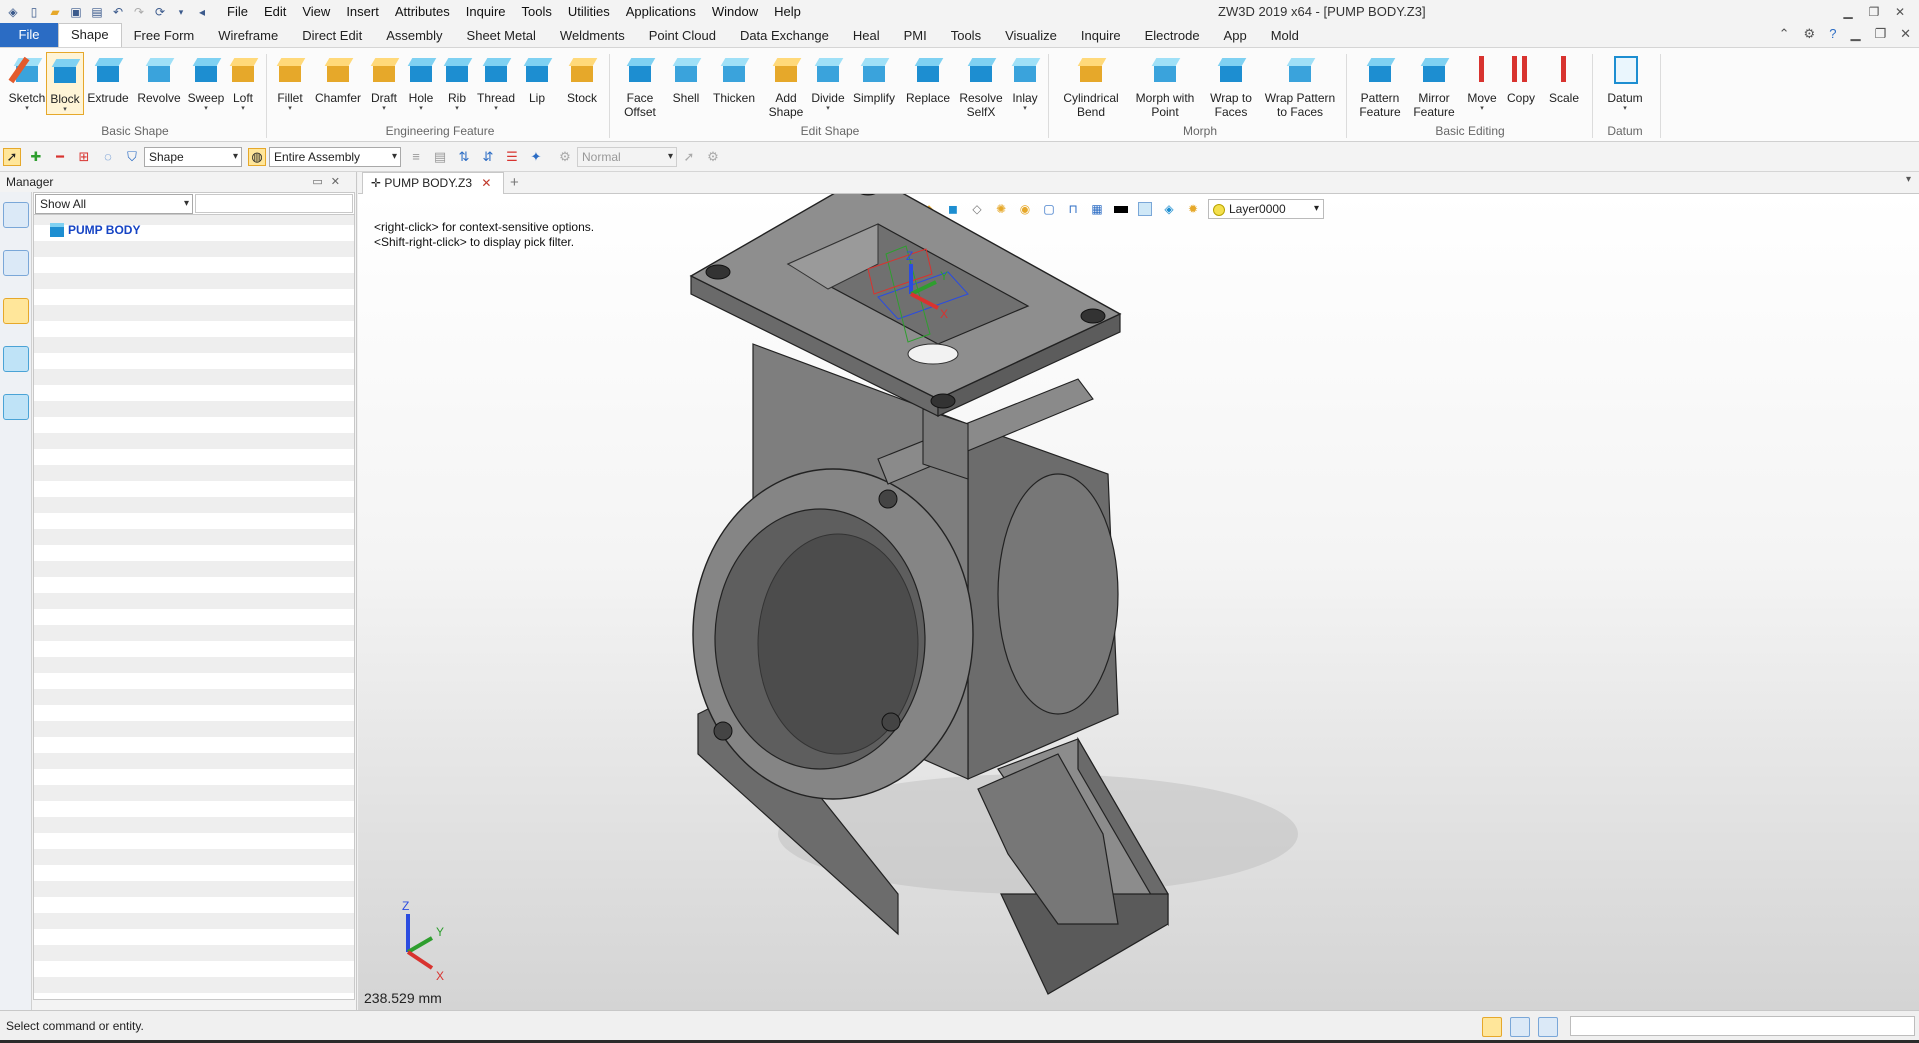  Describe the element at coordinates (486, 183) in the screenshot. I see `close-tab-icon: ✕` at that location.